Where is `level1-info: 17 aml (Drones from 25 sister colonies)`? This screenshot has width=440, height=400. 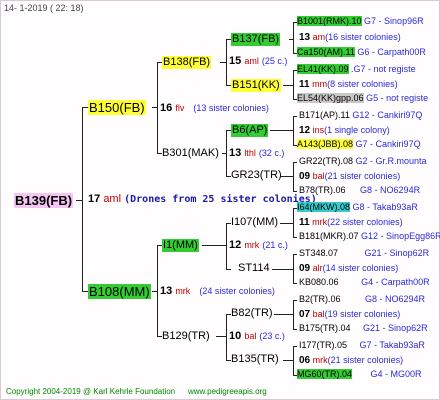 level1-info: 17 aml (Drones from 25 sister colonies) is located at coordinates (202, 199).